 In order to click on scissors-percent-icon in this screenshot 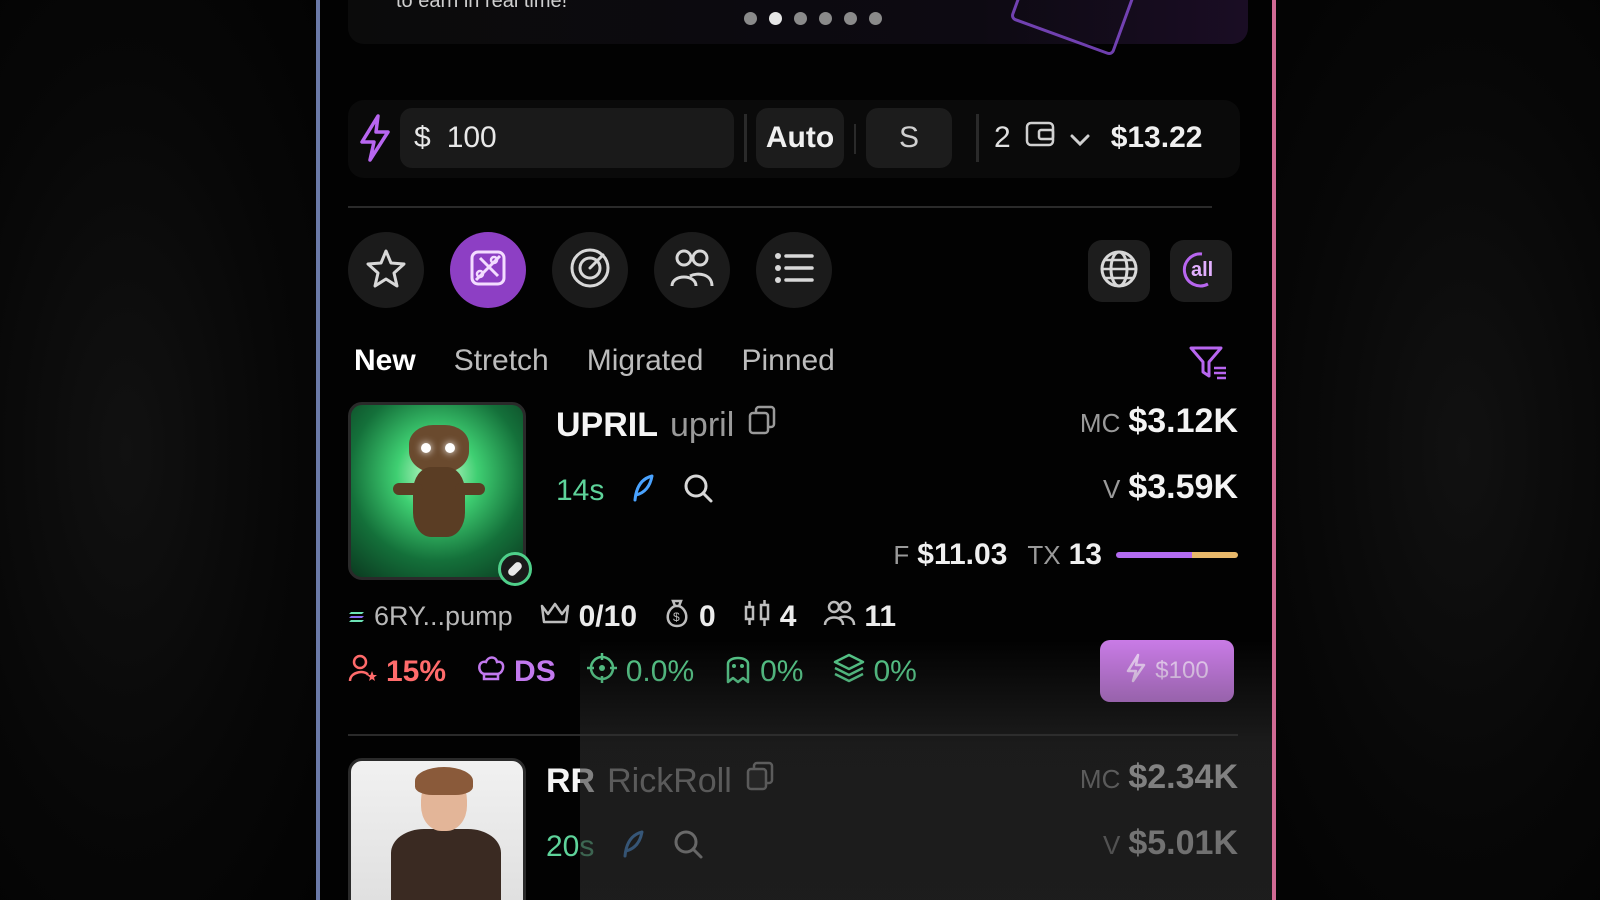, I will do `click(488, 270)`.